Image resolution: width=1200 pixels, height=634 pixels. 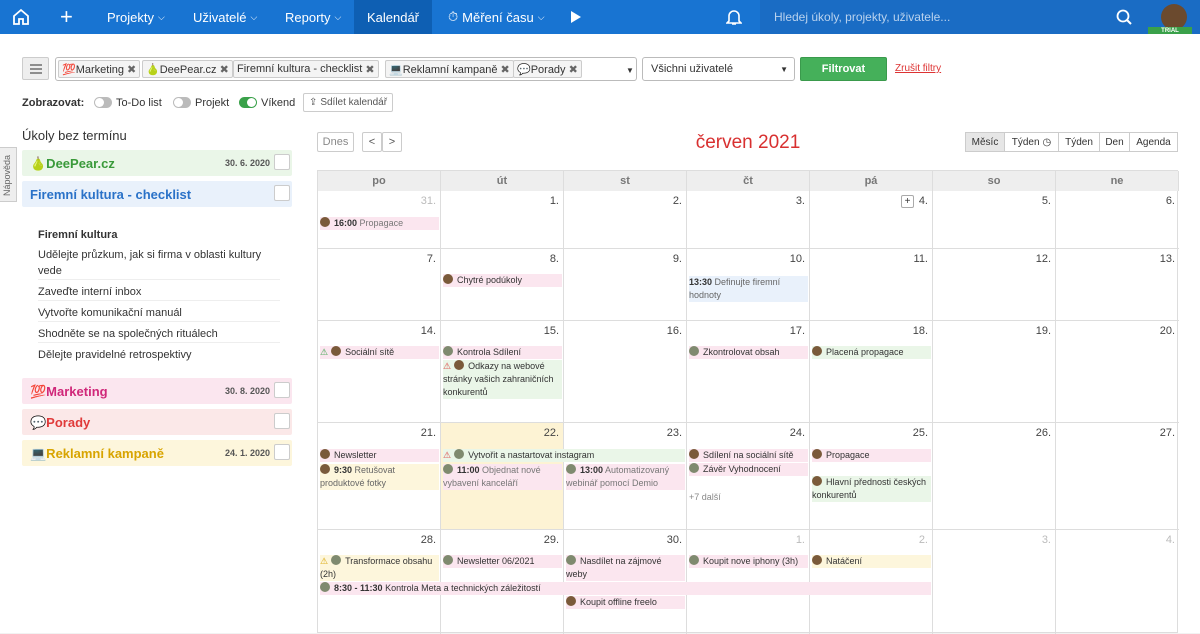 What do you see at coordinates (994, 220) in the screenshot?
I see `day-cell: 5.` at bounding box center [994, 220].